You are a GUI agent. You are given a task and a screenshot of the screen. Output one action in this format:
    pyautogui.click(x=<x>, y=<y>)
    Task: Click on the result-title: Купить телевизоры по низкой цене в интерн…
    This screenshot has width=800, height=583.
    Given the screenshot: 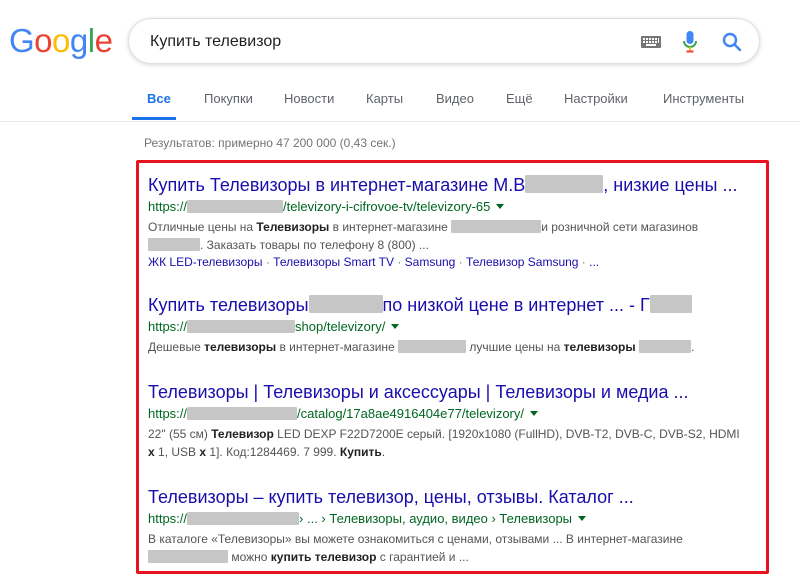 What is the action you would take?
    pyautogui.click(x=448, y=305)
    